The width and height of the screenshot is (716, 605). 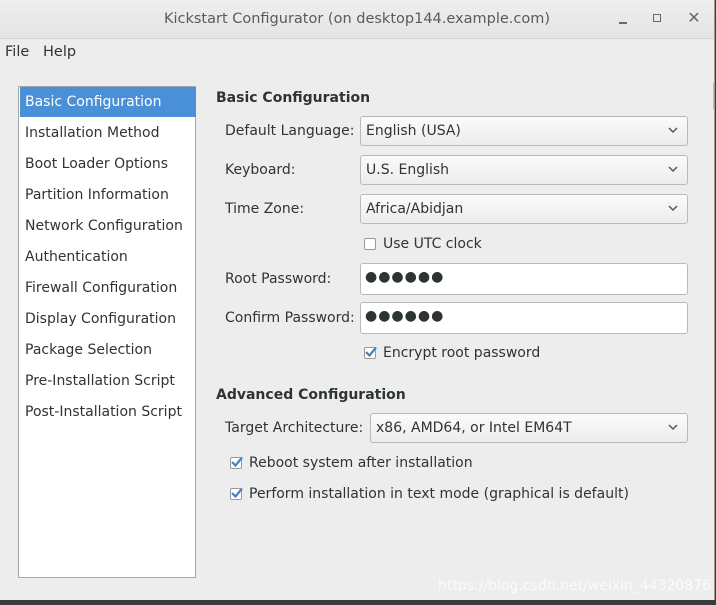 I want to click on confirm-password-mask: ●●●●●●, so click(x=405, y=316).